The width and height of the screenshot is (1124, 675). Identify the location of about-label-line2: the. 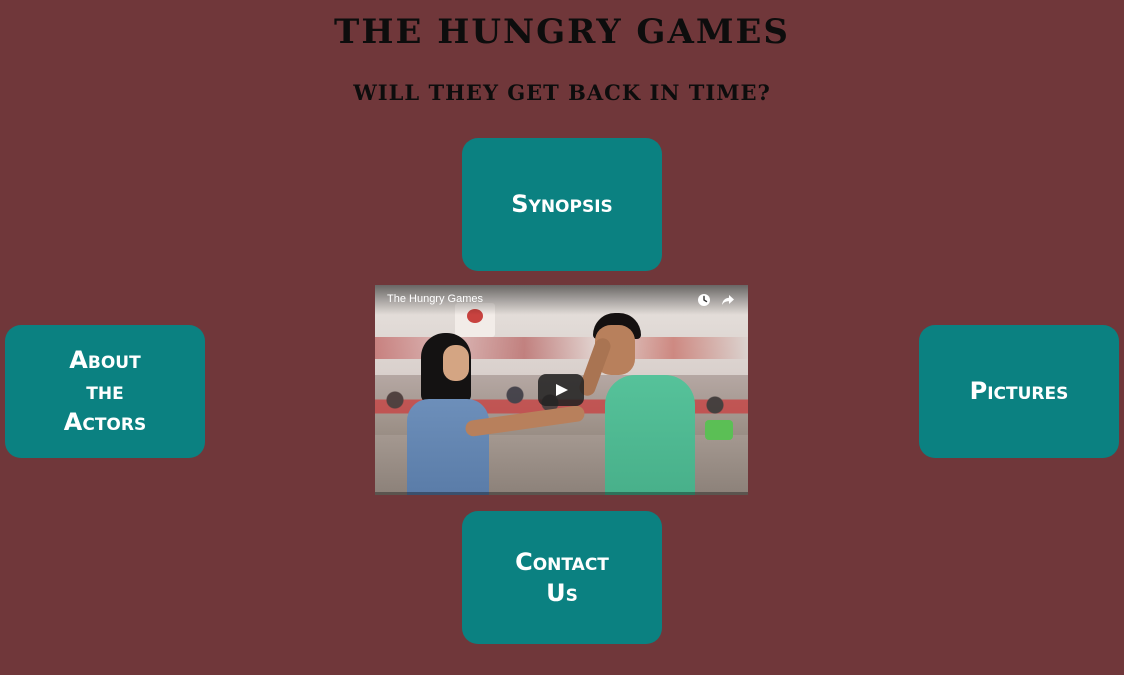
(105, 391).